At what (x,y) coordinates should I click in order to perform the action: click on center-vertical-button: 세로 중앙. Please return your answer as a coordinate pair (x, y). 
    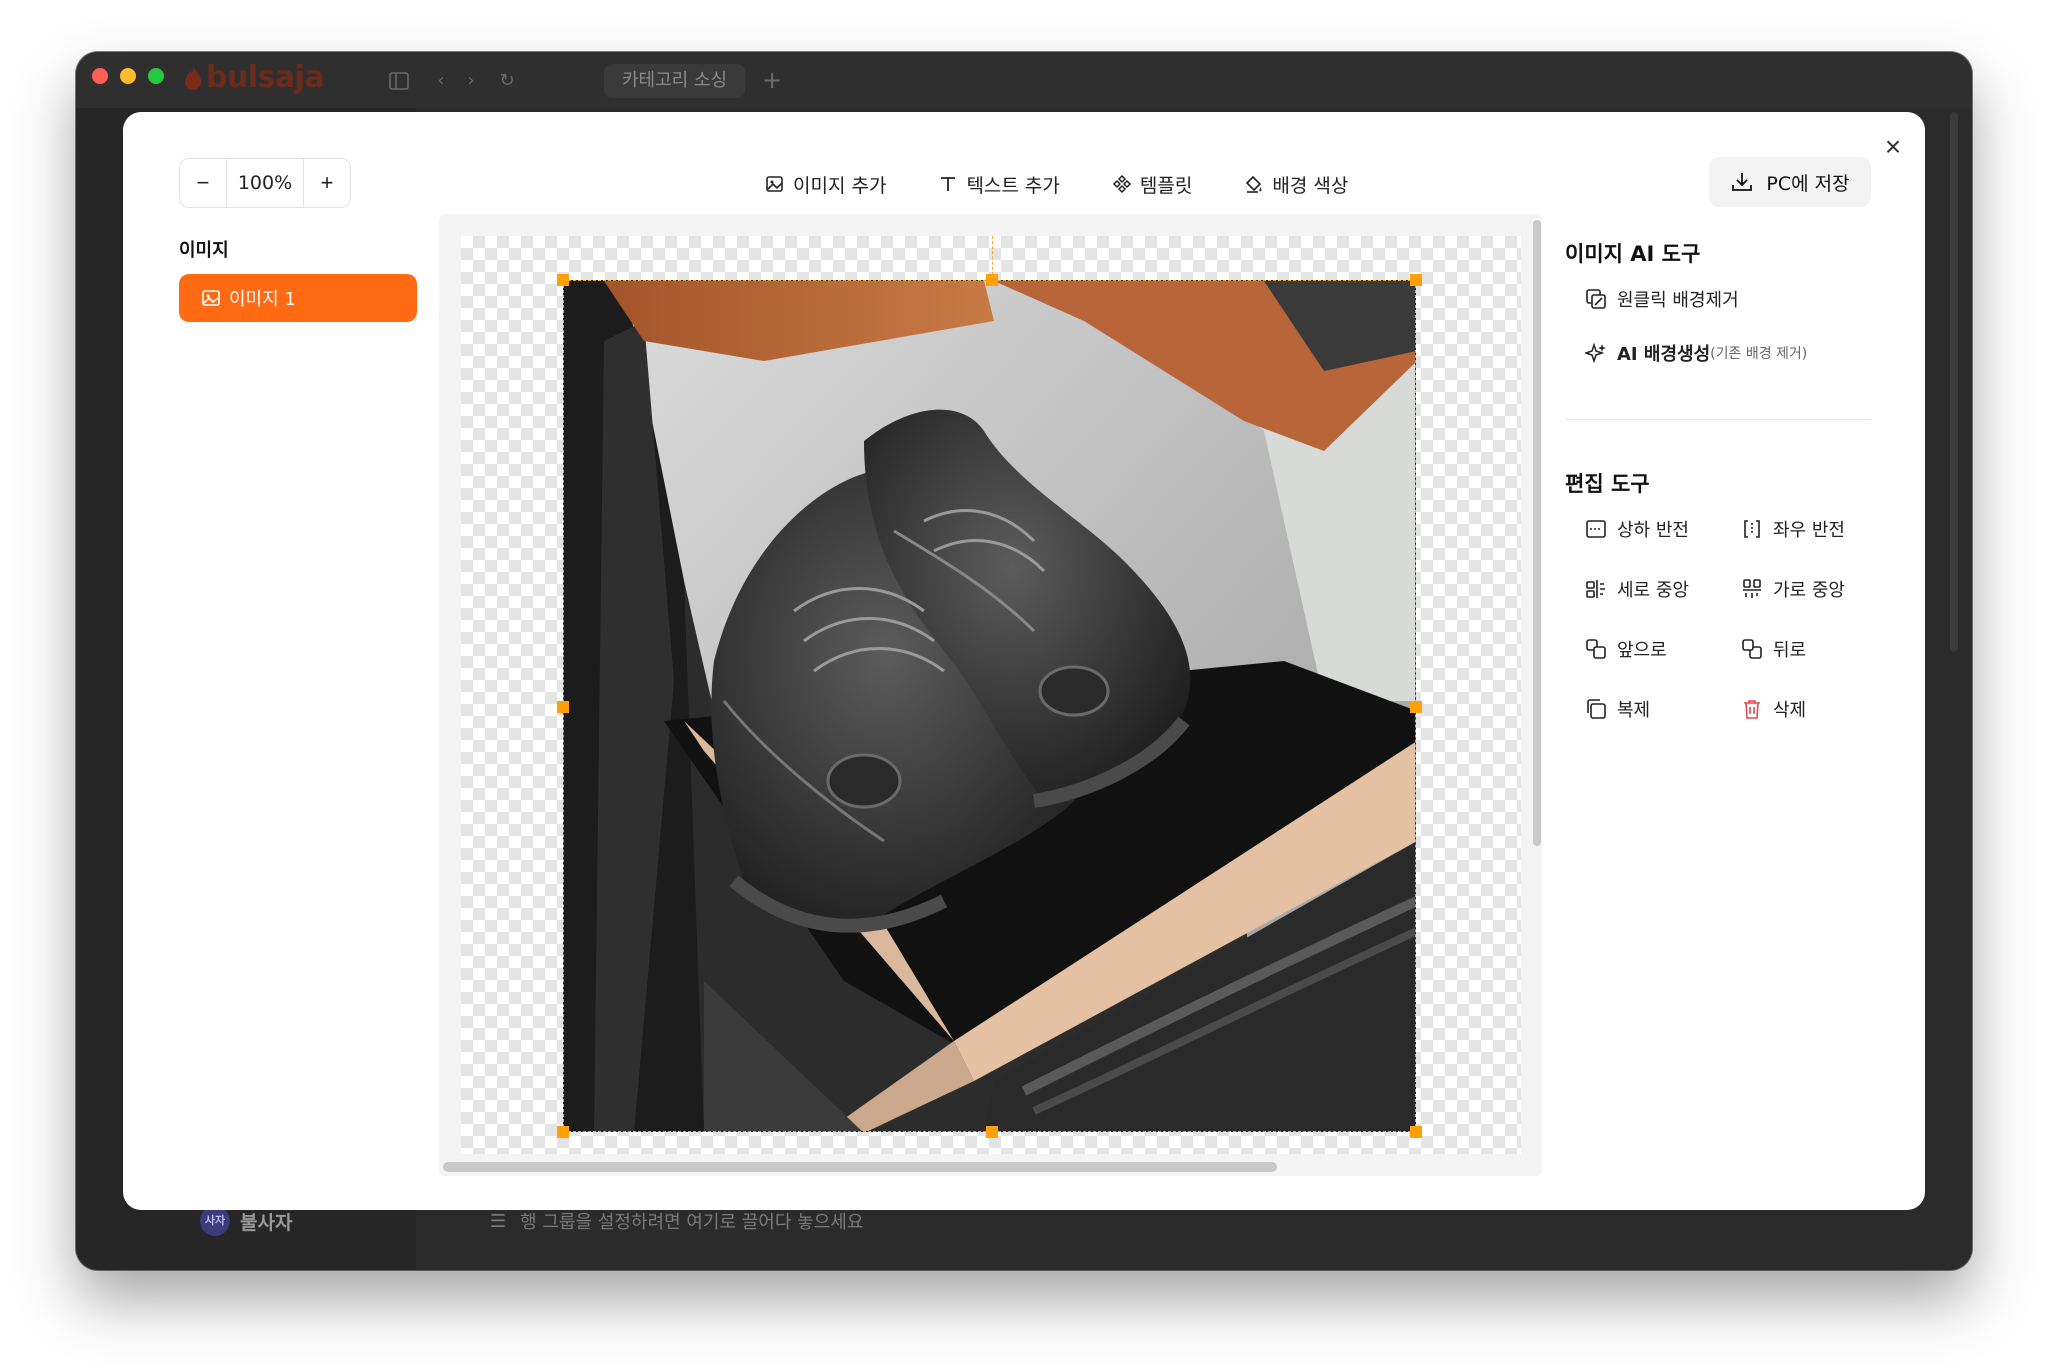
    Looking at the image, I should click on (1637, 589).